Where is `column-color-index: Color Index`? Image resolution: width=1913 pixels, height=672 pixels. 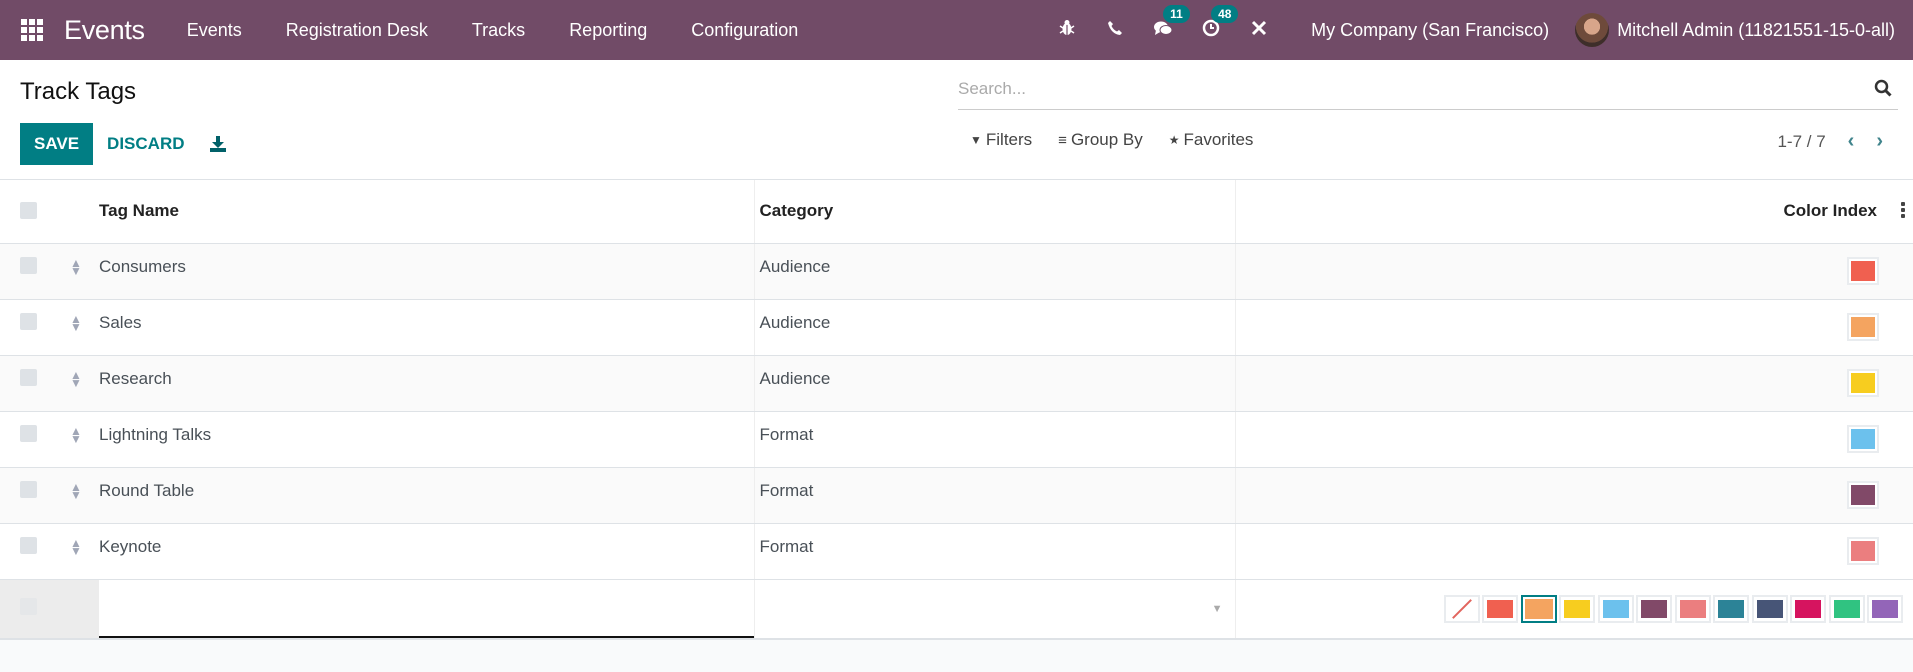
column-color-index: Color Index is located at coordinates (1574, 212).